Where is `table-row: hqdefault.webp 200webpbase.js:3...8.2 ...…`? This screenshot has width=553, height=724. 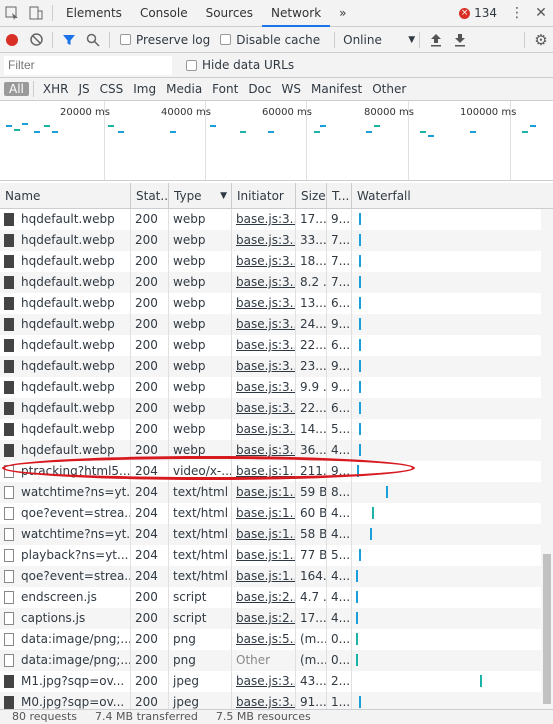
table-row: hqdefault.webp 200webpbase.js:3...8.2 ...… is located at coordinates (276, 282).